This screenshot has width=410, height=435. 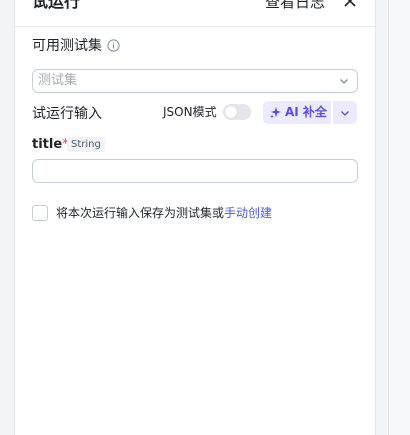 I want to click on view-logs-button: 查看日志, so click(x=295, y=6).